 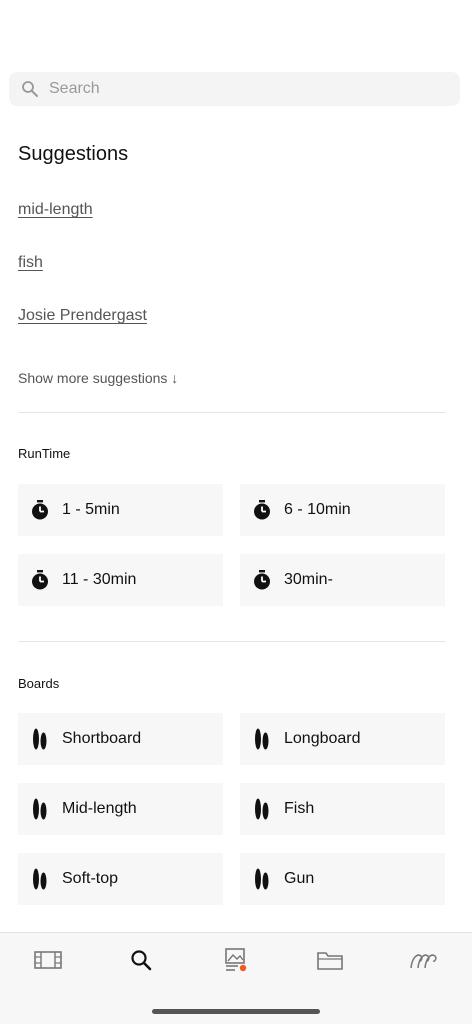 I want to click on film-icon, so click(x=48, y=960).